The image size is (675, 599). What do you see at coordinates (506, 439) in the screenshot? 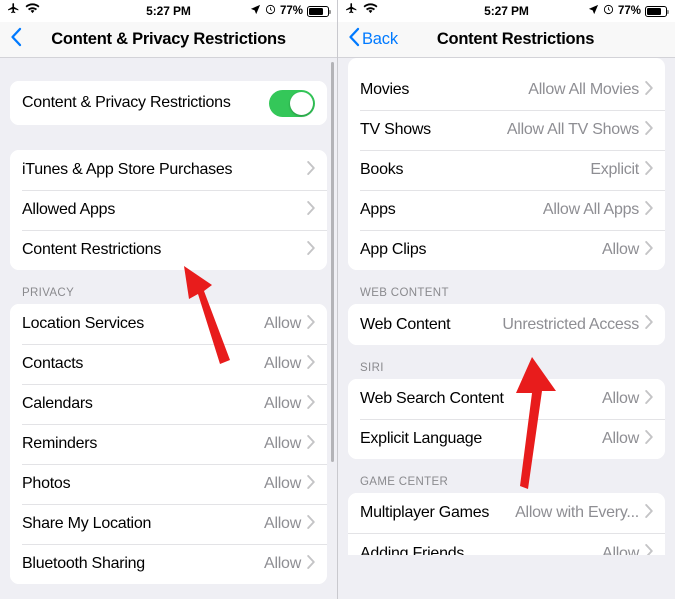
I see `row-explicit-language: Explicit Language Allow` at bounding box center [506, 439].